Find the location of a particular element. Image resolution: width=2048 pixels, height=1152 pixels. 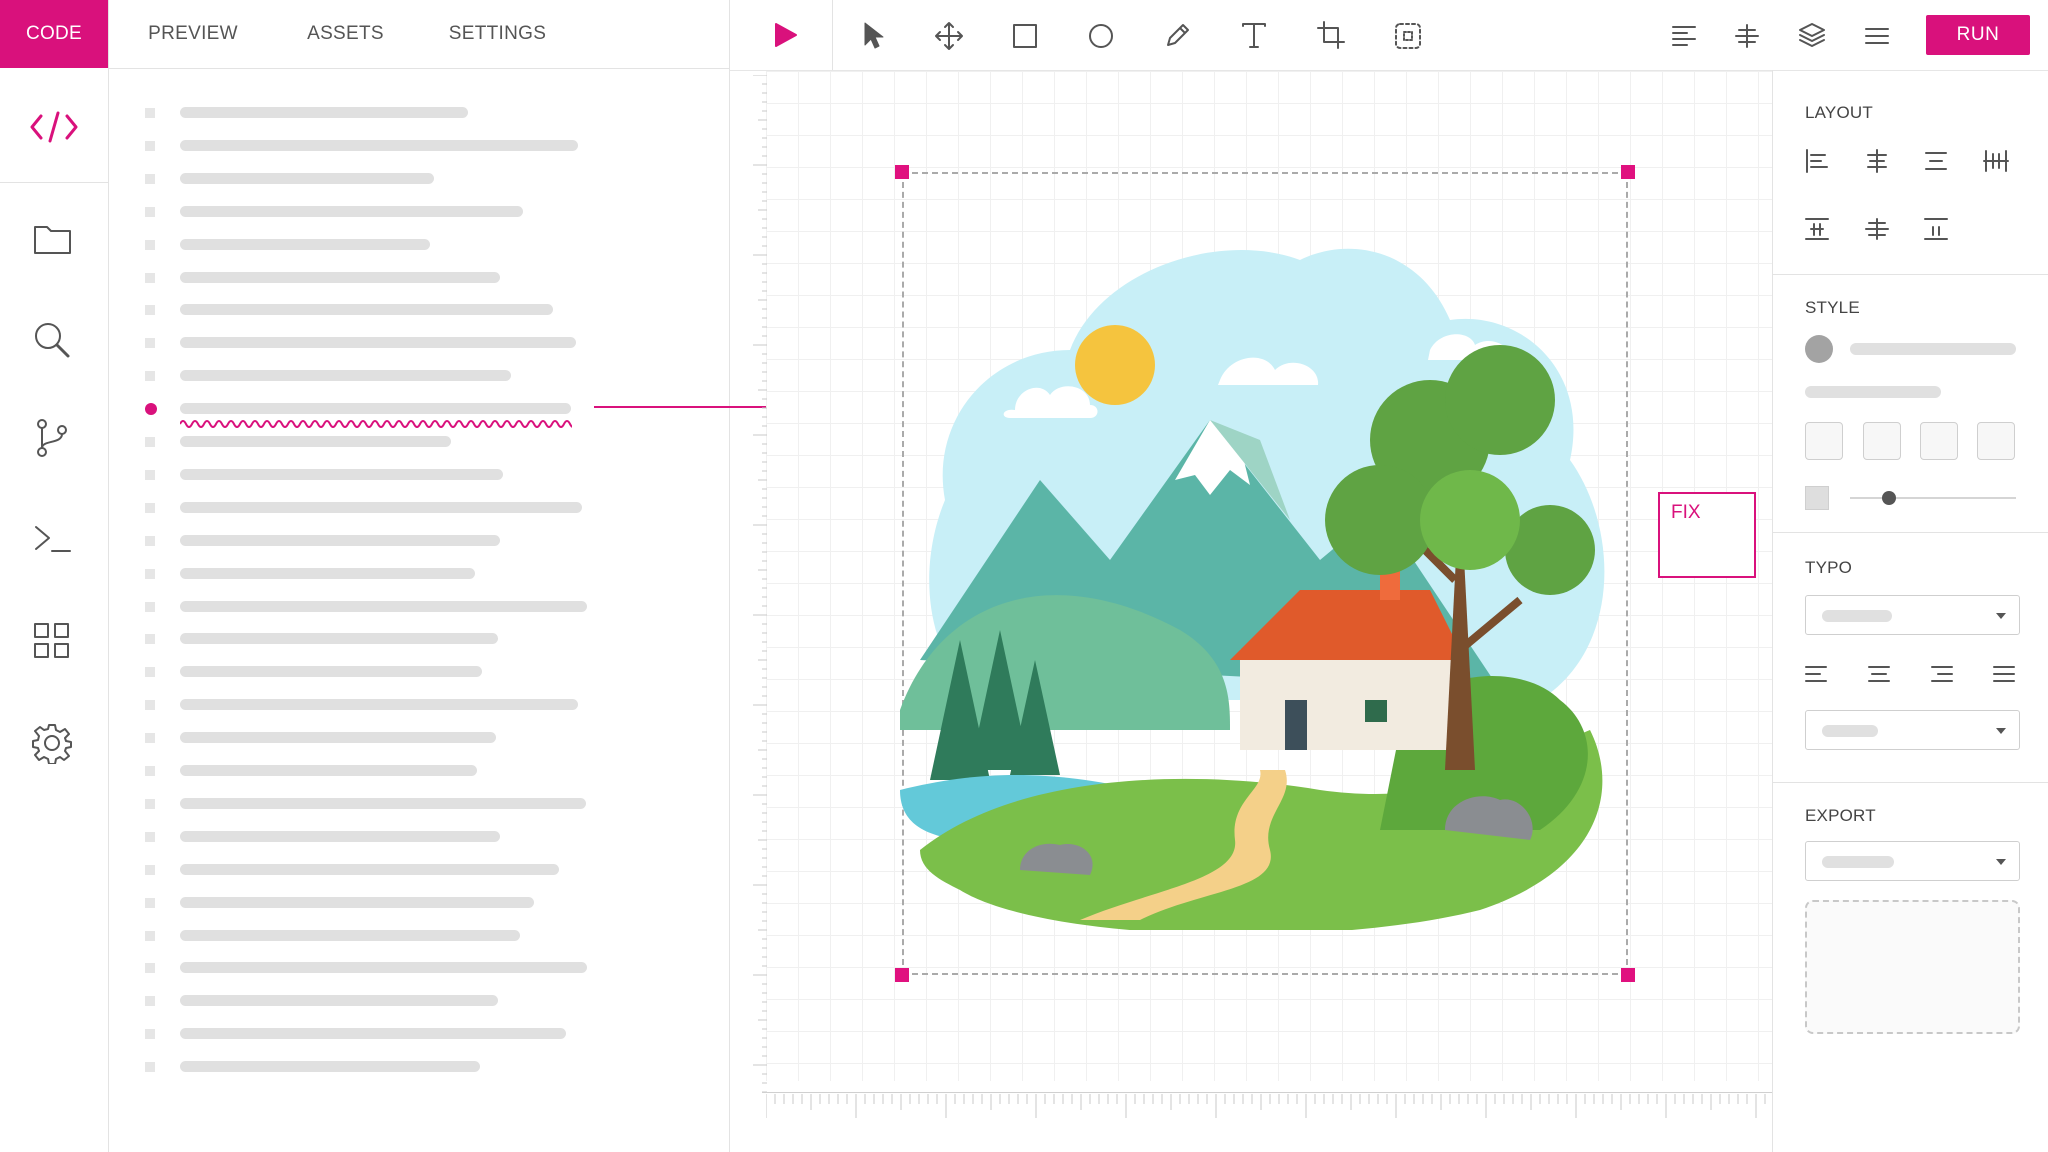

font-family-select is located at coordinates (1912, 615).